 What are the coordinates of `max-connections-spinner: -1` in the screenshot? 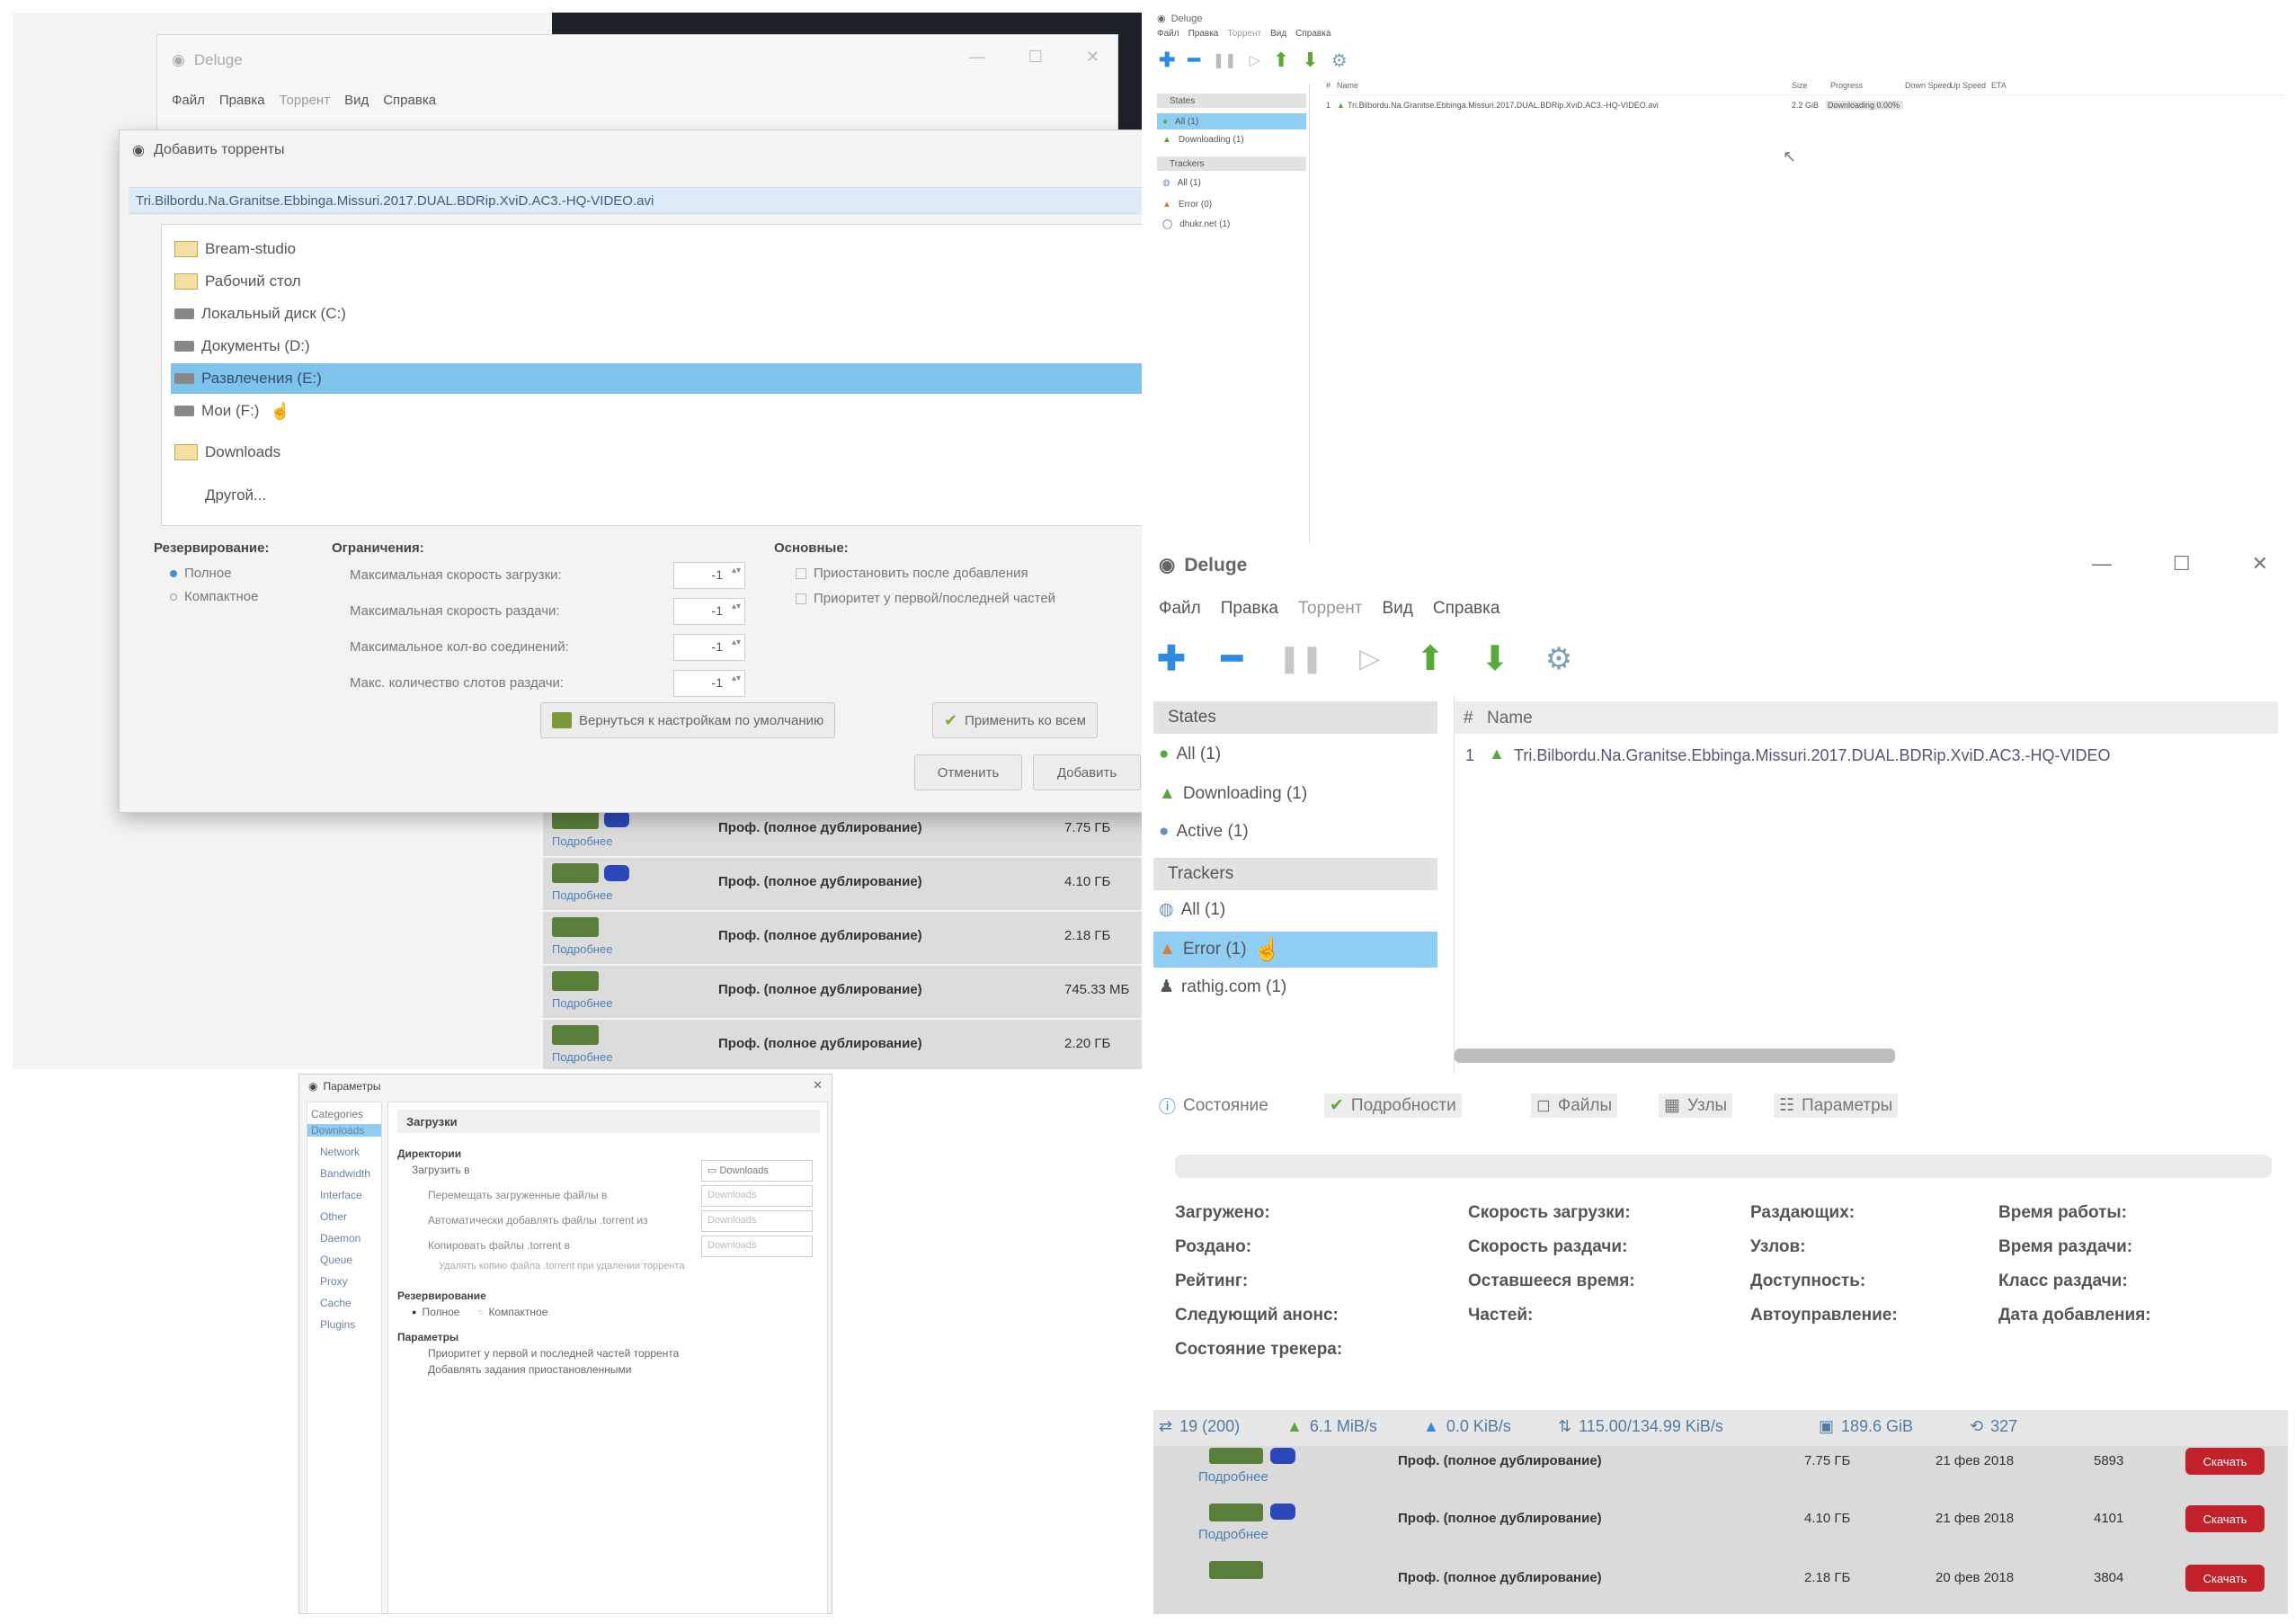 It's located at (709, 647).